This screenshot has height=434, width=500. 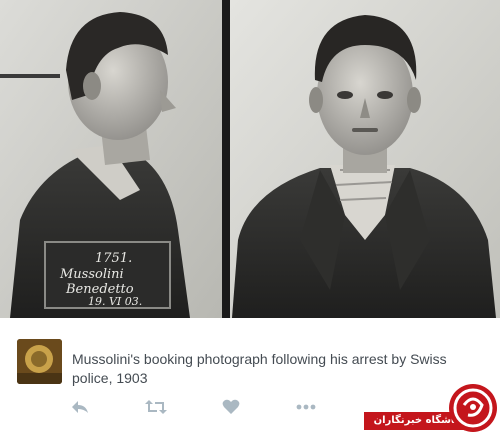 I want to click on like-button, so click(x=231, y=407).